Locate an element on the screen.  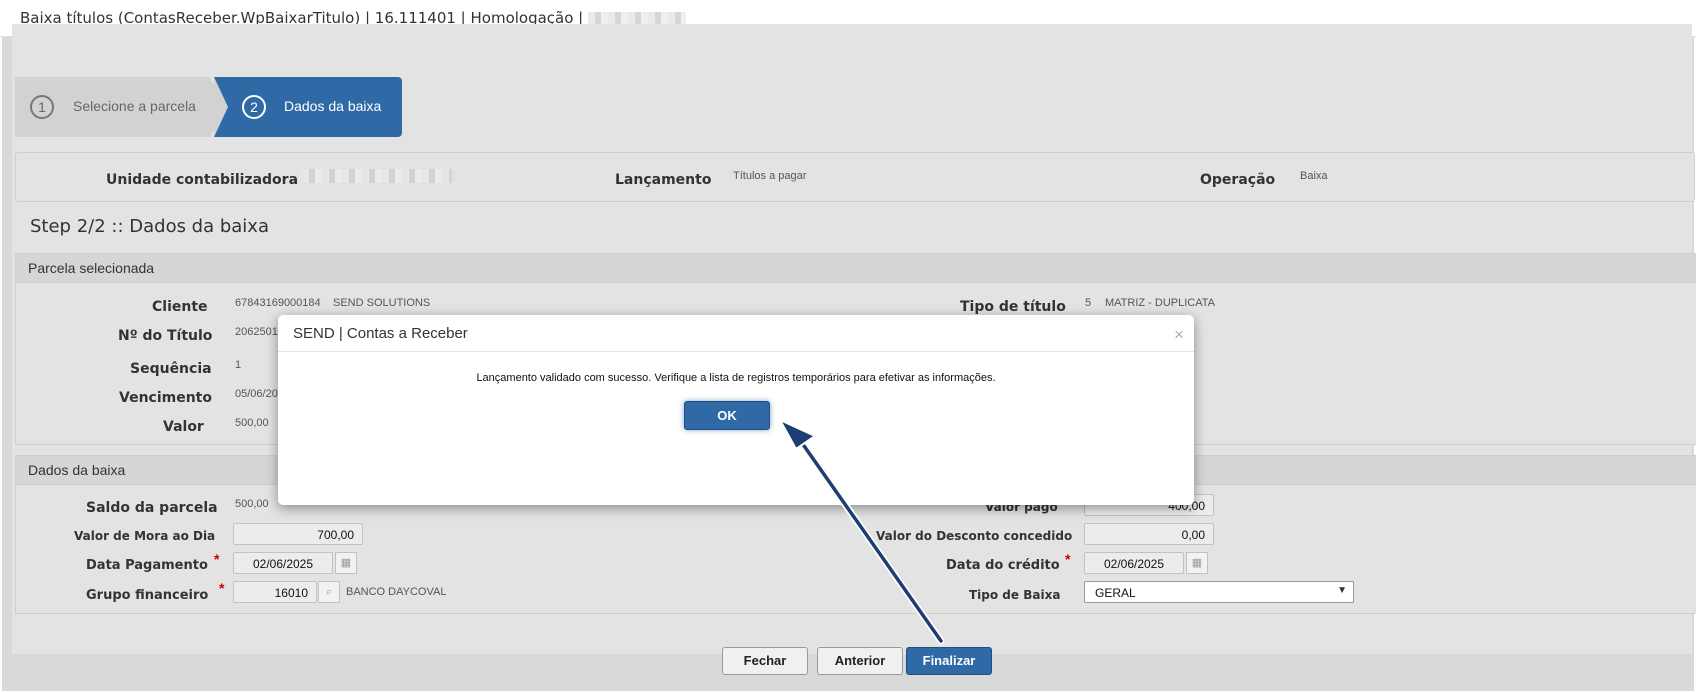
data-credito-input: 02/06/2025 is located at coordinates (1134, 563).